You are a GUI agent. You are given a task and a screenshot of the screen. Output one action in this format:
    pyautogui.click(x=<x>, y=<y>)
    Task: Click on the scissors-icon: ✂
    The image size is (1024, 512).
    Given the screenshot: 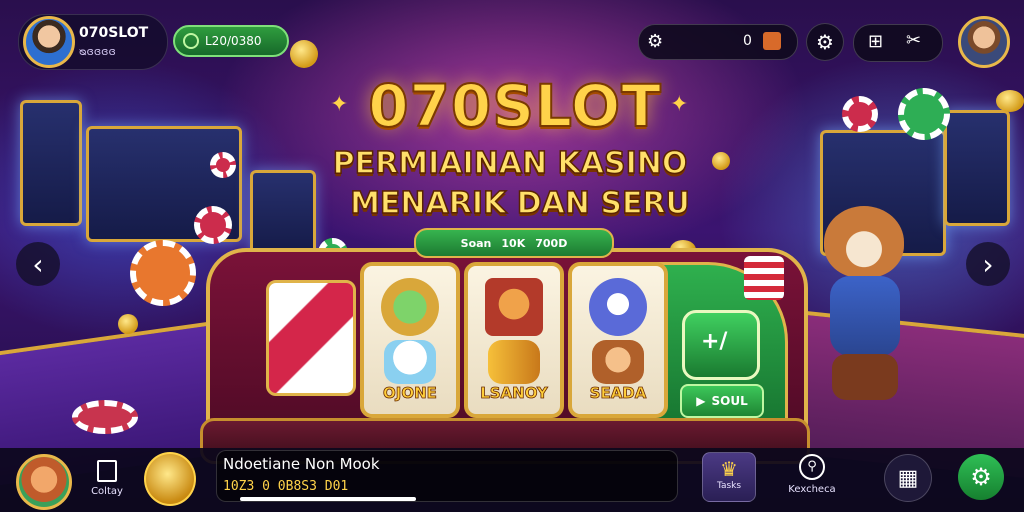 What is the action you would take?
    pyautogui.click(x=913, y=40)
    